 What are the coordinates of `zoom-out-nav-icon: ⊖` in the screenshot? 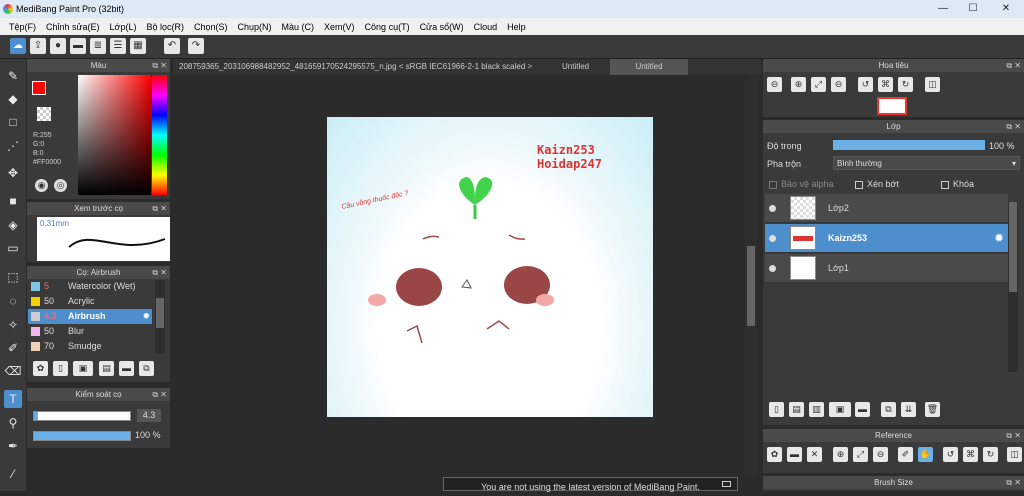 It's located at (774, 84).